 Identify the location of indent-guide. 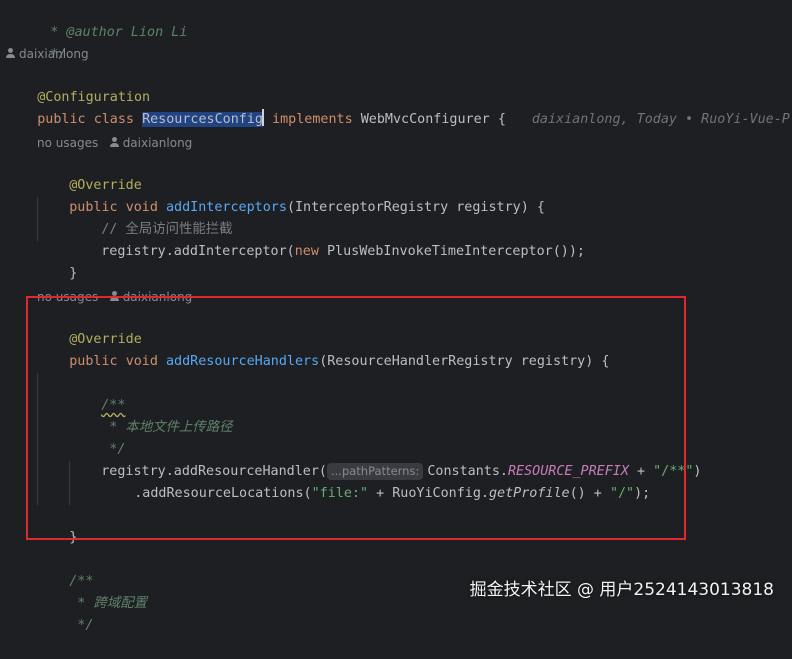
(37, 219).